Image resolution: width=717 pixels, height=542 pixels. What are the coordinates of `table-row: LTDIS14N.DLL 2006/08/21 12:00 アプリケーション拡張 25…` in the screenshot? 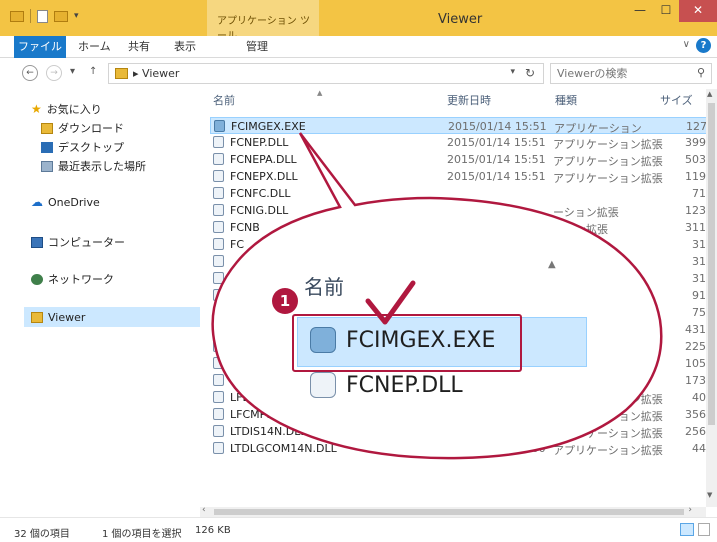 It's located at (458, 431).